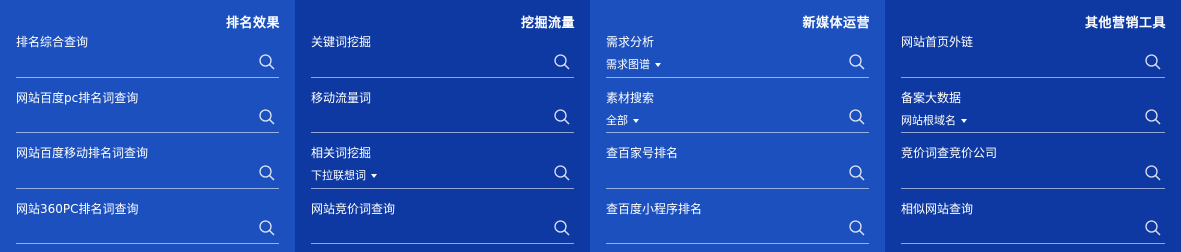  What do you see at coordinates (949, 153) in the screenshot?
I see `tool-item-label: 竞价词查竞价公司` at bounding box center [949, 153].